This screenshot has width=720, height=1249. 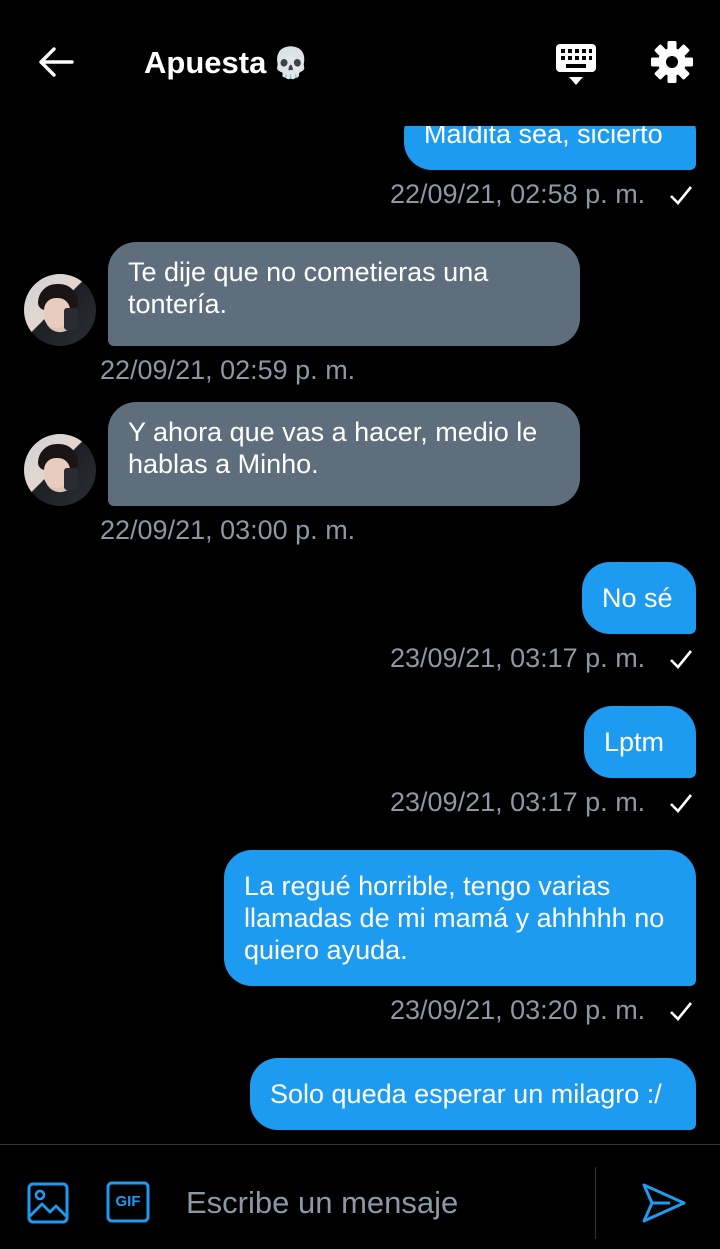 What do you see at coordinates (466, 1094) in the screenshot?
I see `message-text: Solo queda esperar un milagro :/` at bounding box center [466, 1094].